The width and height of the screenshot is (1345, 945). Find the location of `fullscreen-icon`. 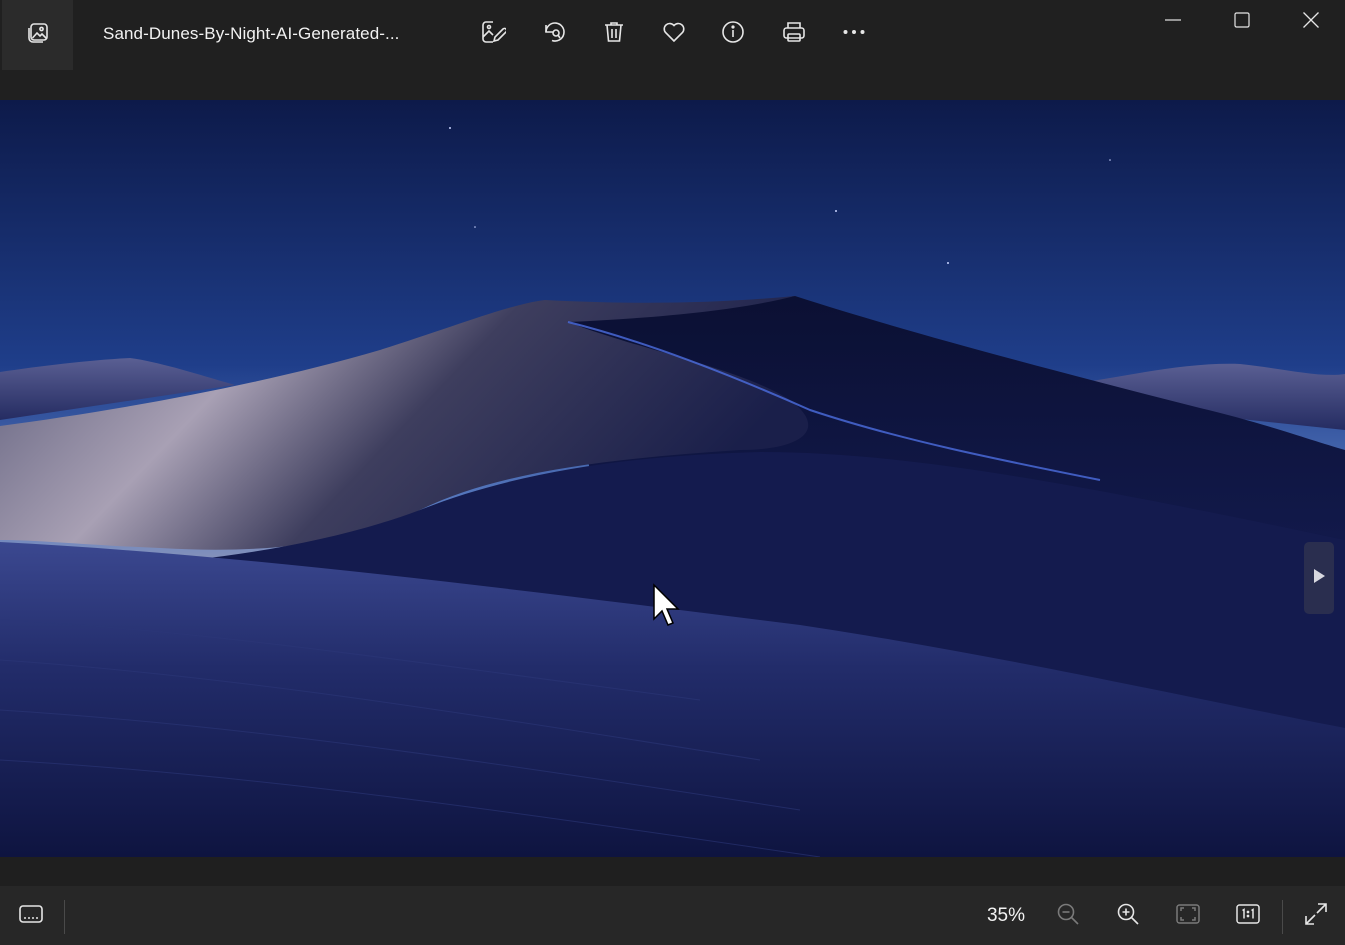

fullscreen-icon is located at coordinates (1316, 916).